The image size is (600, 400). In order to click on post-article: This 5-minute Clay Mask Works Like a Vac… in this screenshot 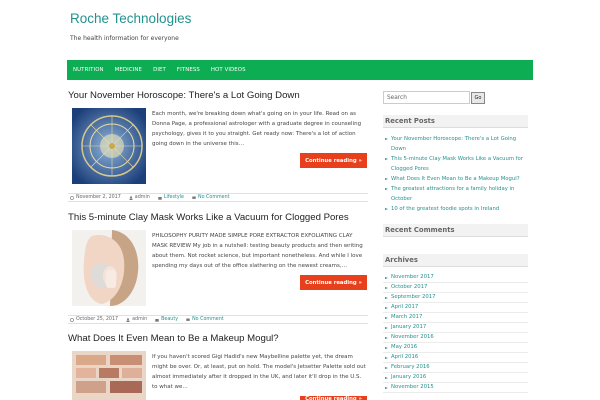, I will do `click(218, 269)`.